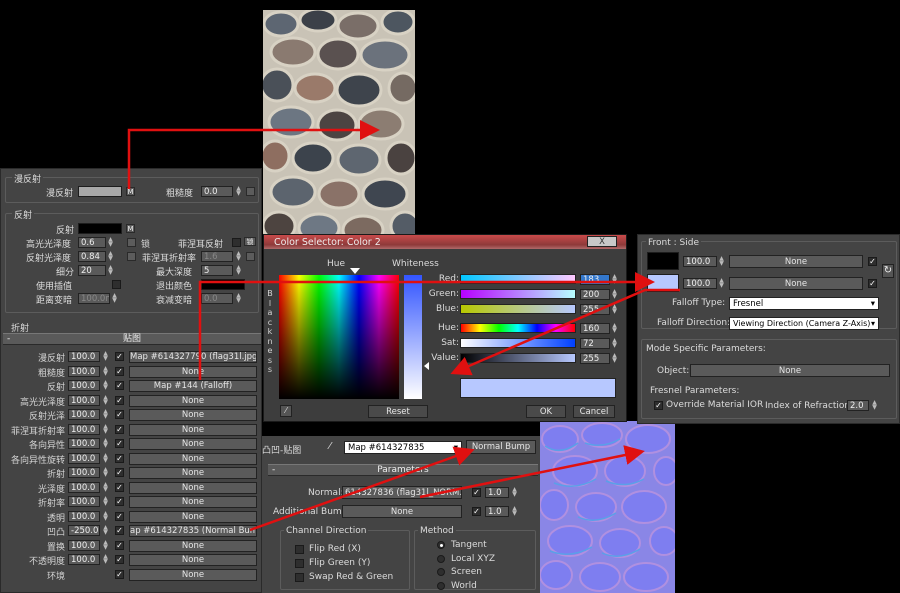 The height and width of the screenshot is (593, 900). Describe the element at coordinates (426, 326) in the screenshot. I see `arrow-reflect-to-falloff` at that location.